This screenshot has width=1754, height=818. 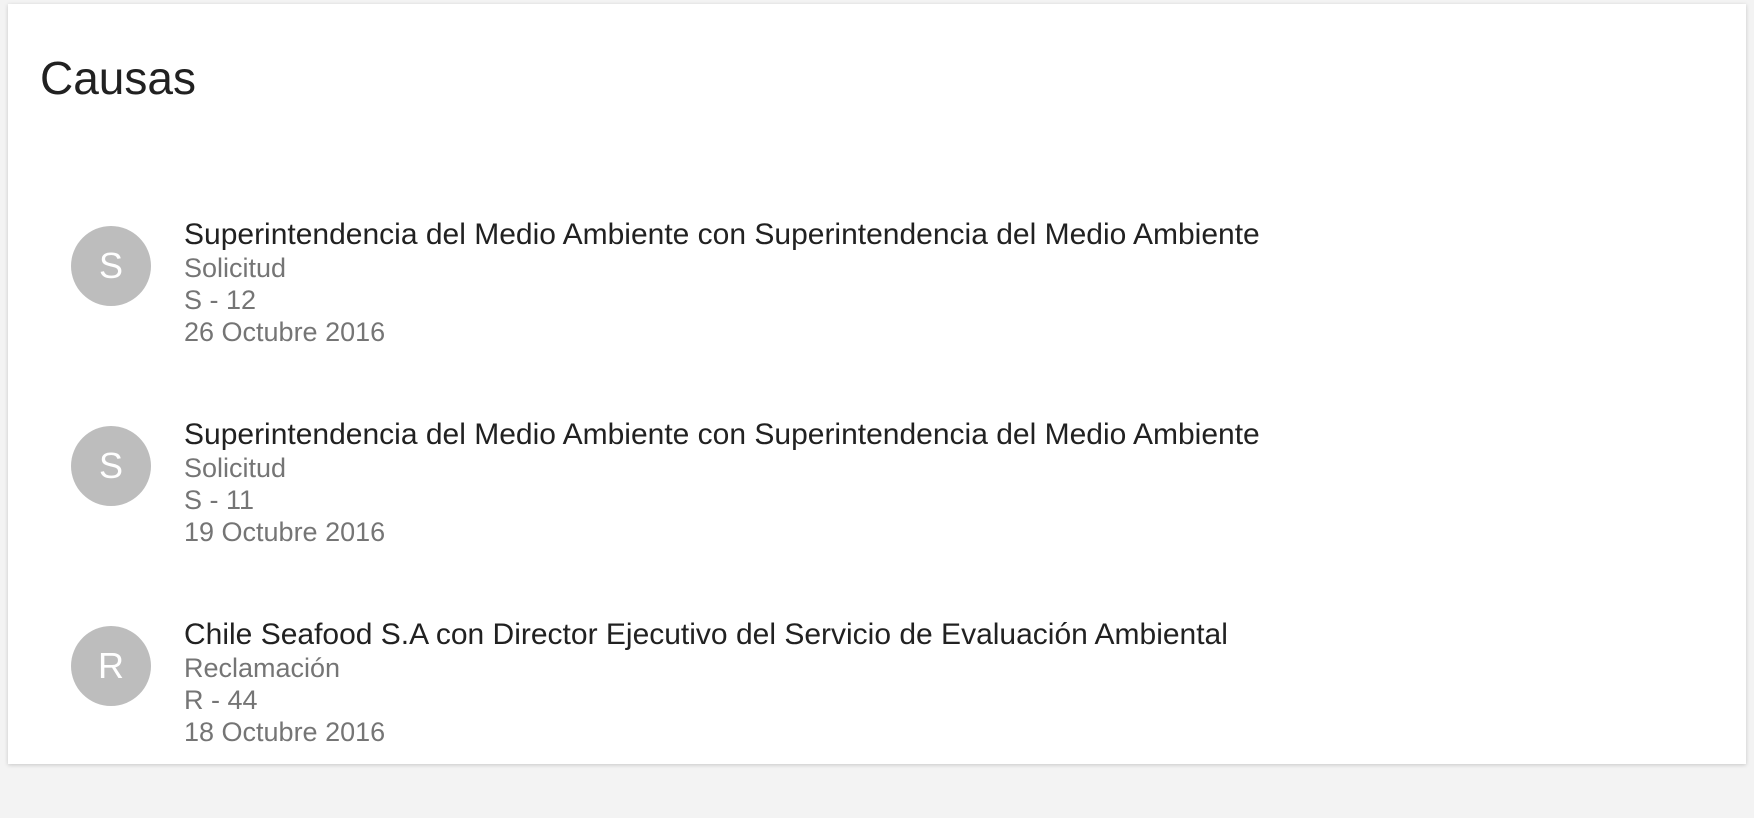 I want to click on case-date: 26 Octubre 2016, so click(x=285, y=332).